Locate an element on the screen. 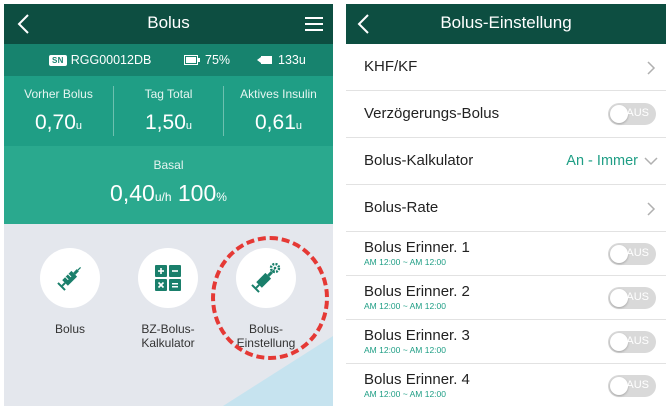  bolus-reminder-2-row: Bolus Erinner. 2 AM 12:00 ~ AM 12:00 AUS is located at coordinates (506, 298).